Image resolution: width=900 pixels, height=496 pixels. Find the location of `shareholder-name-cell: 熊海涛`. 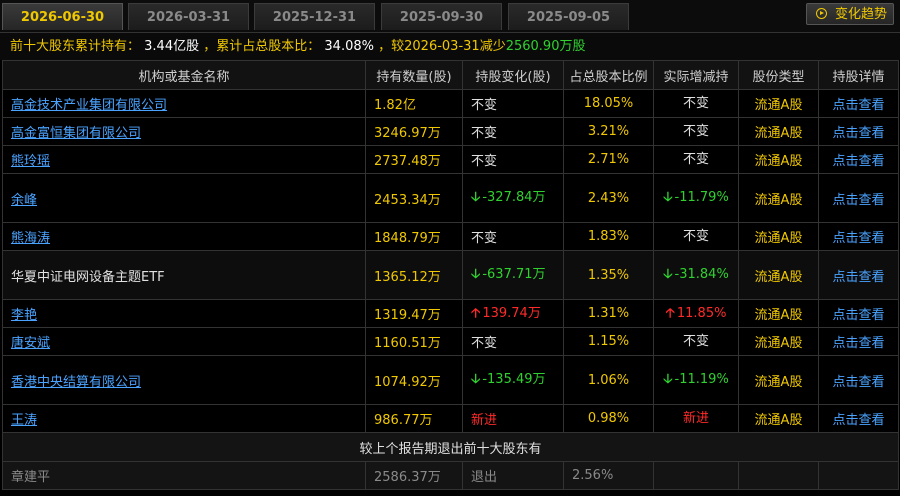

shareholder-name-cell: 熊海涛 is located at coordinates (184, 236).